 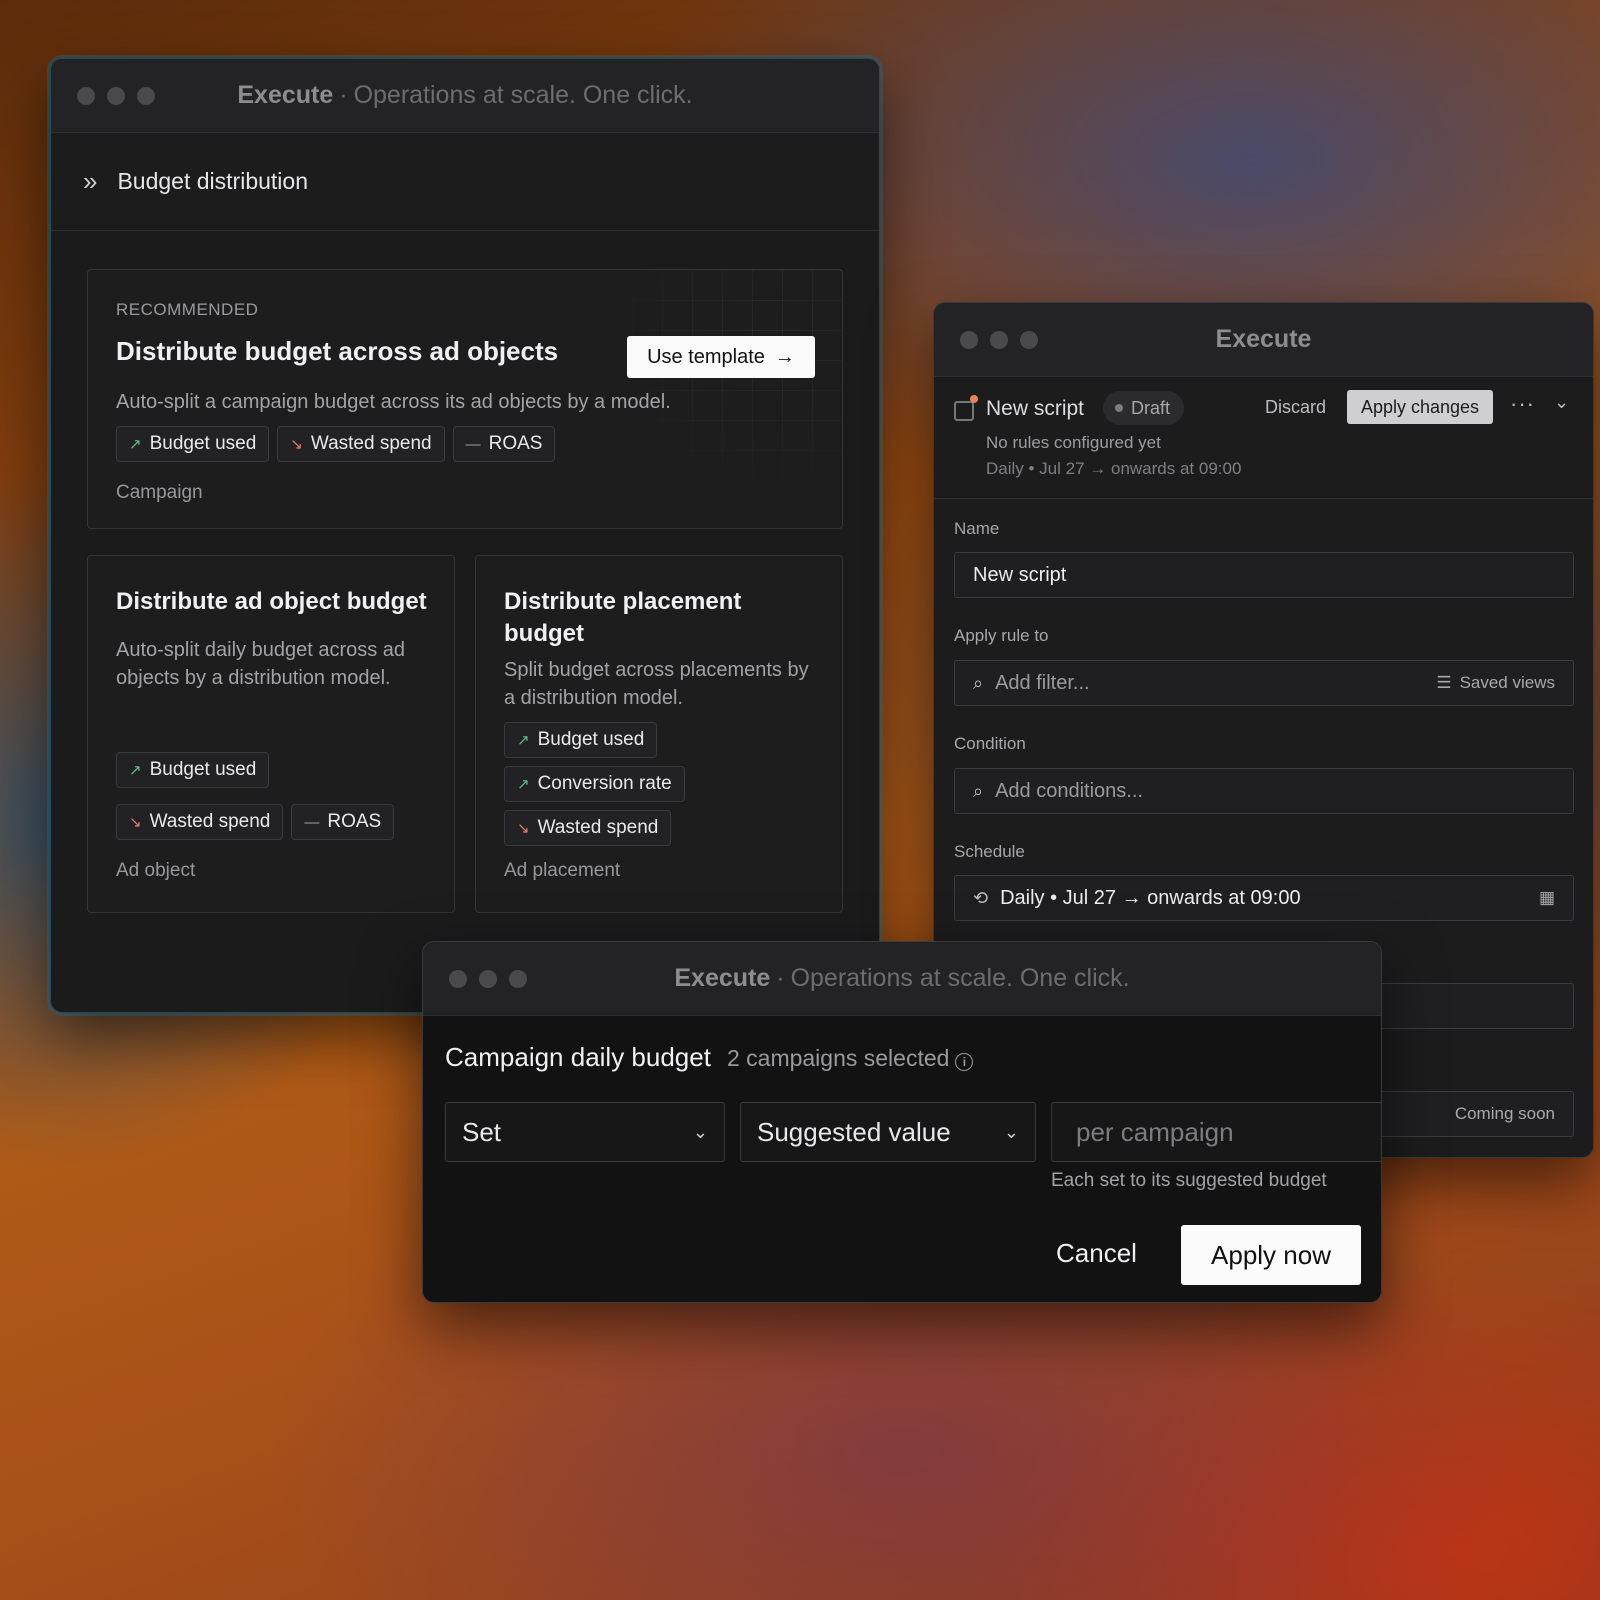 What do you see at coordinates (337, 351) in the screenshot?
I see `template-title: Distribute budget across ad objects` at bounding box center [337, 351].